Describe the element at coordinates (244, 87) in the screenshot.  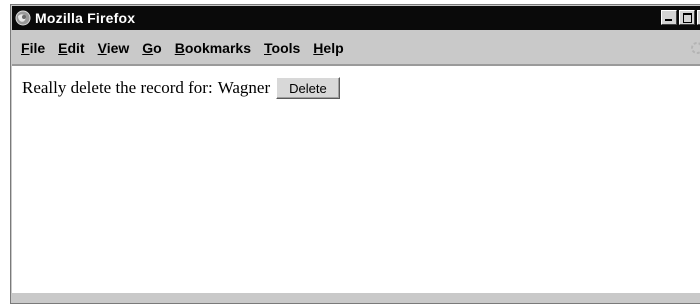
I see `record-name: Wagner` at that location.